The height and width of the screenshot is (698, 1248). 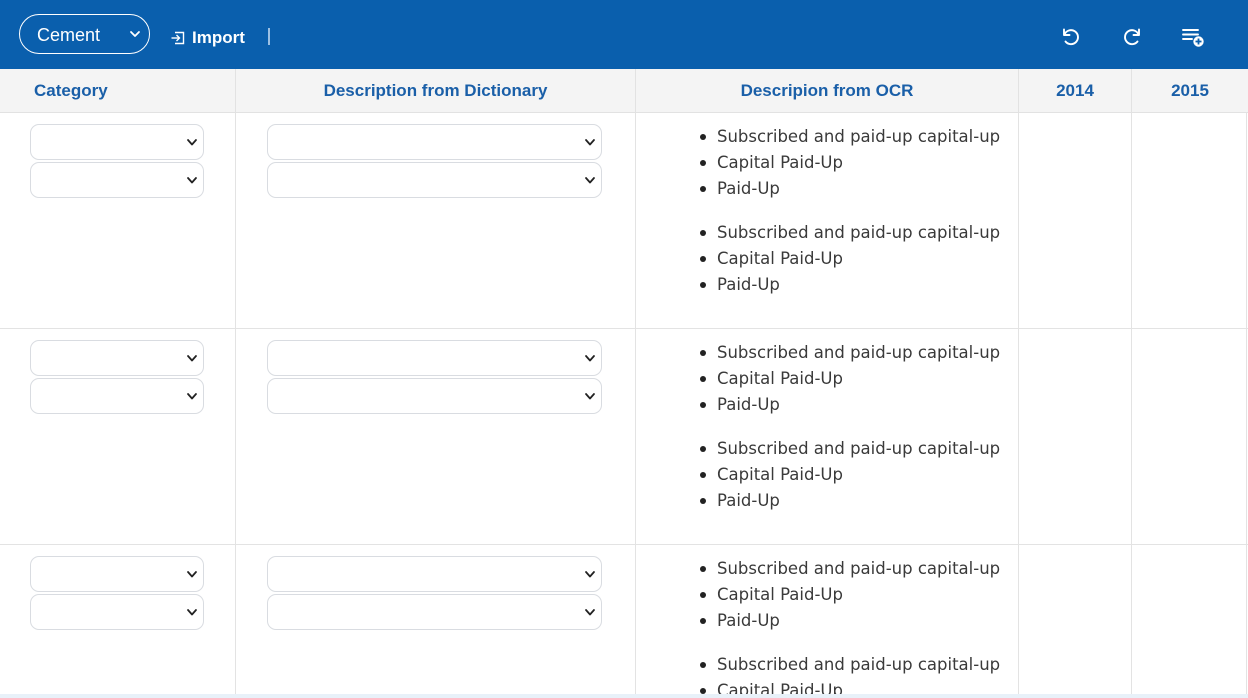 What do you see at coordinates (69, 35) in the screenshot?
I see `industry-select-value: Cement` at bounding box center [69, 35].